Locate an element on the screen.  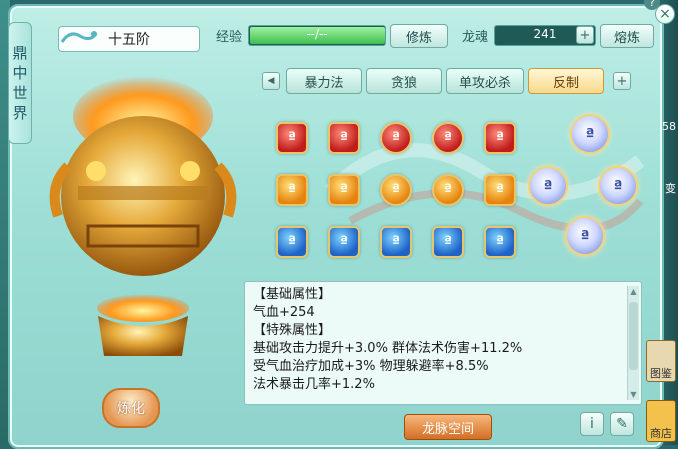
star-gem-right: ª is located at coordinates (618, 186).